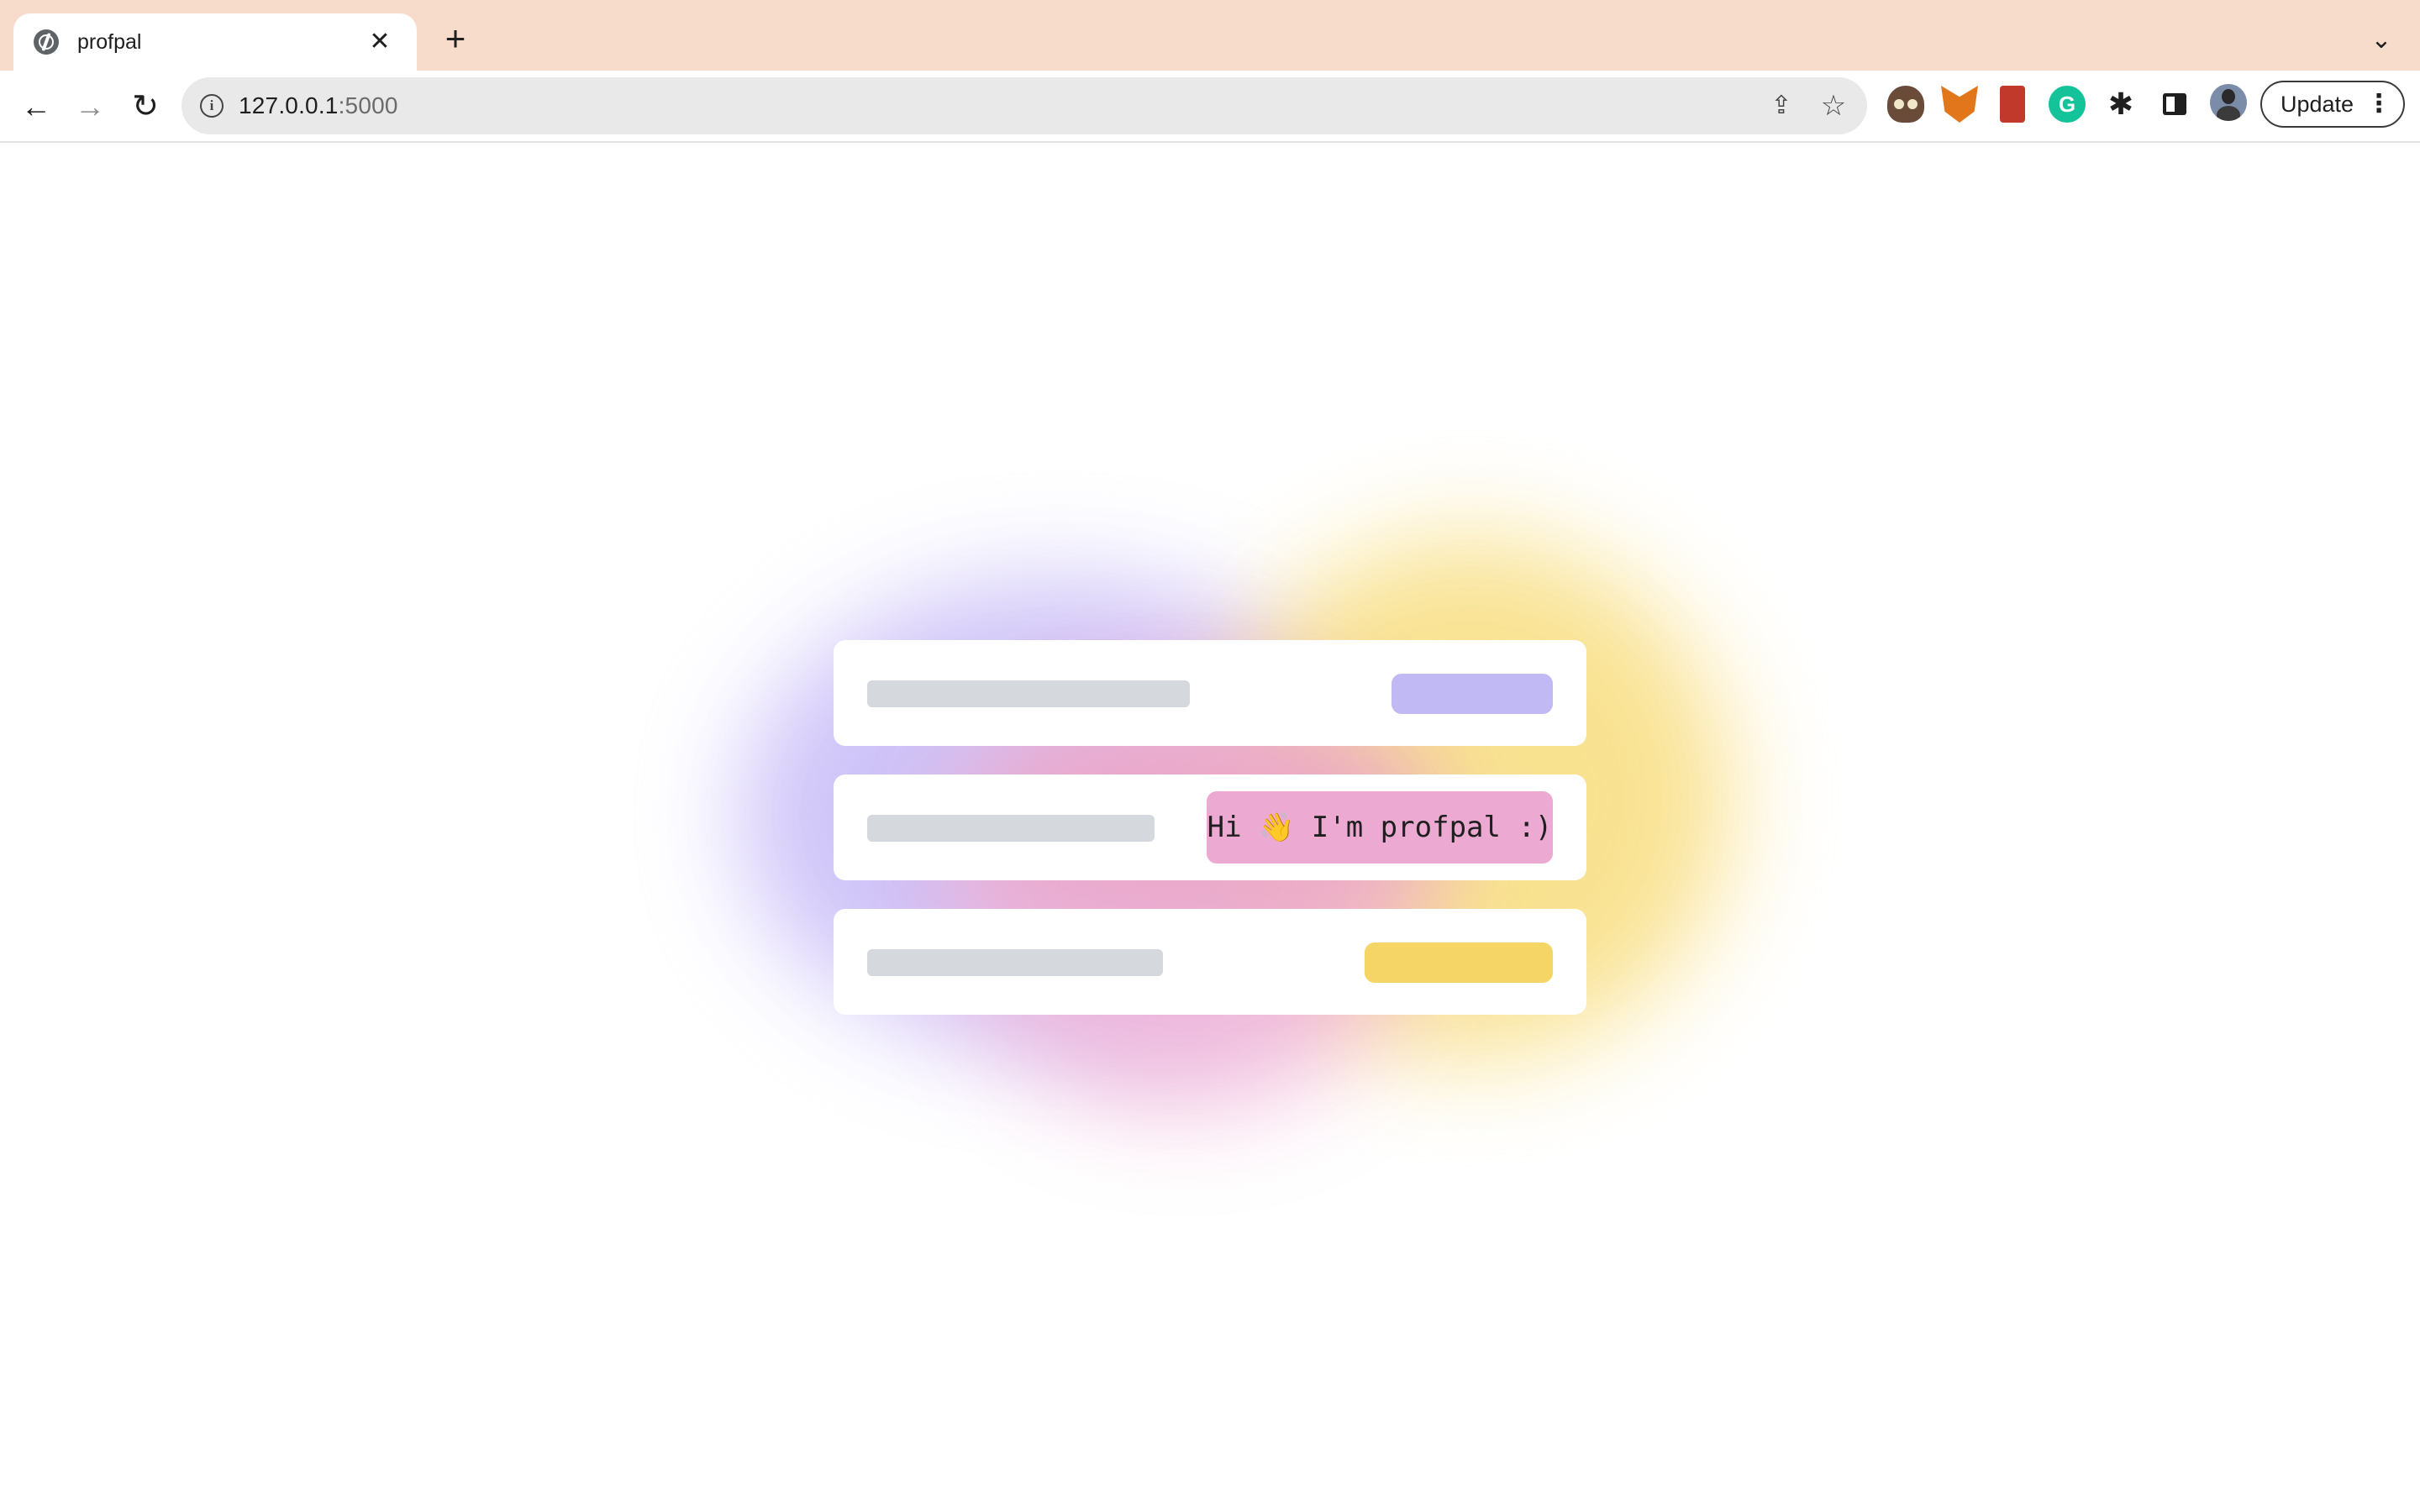 The height and width of the screenshot is (1512, 2420). Describe the element at coordinates (2120, 104) in the screenshot. I see `extensions-puzzle-icon: ✱` at that location.